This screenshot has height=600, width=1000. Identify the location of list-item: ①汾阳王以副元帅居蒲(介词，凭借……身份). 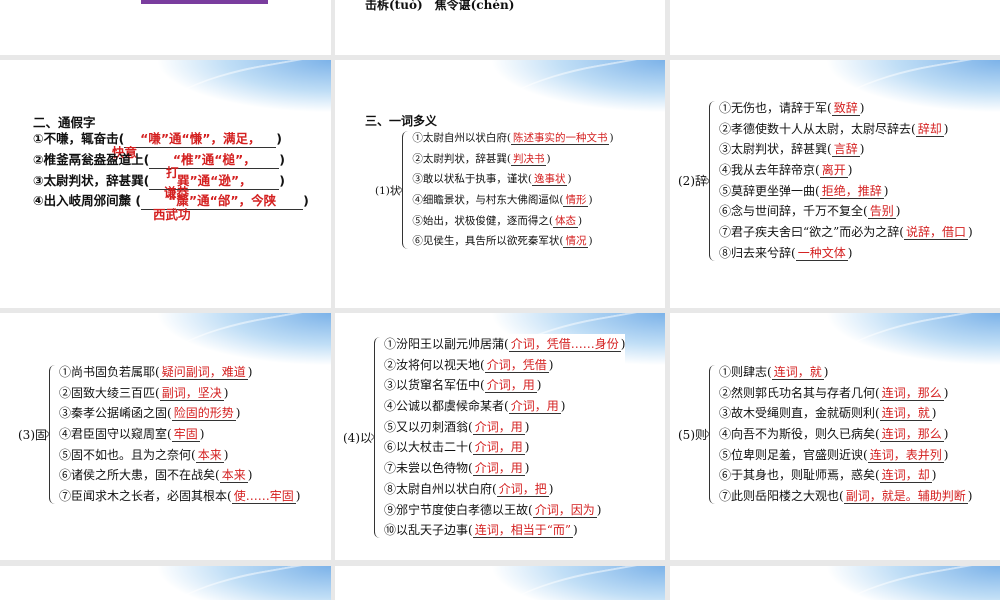
(504, 344).